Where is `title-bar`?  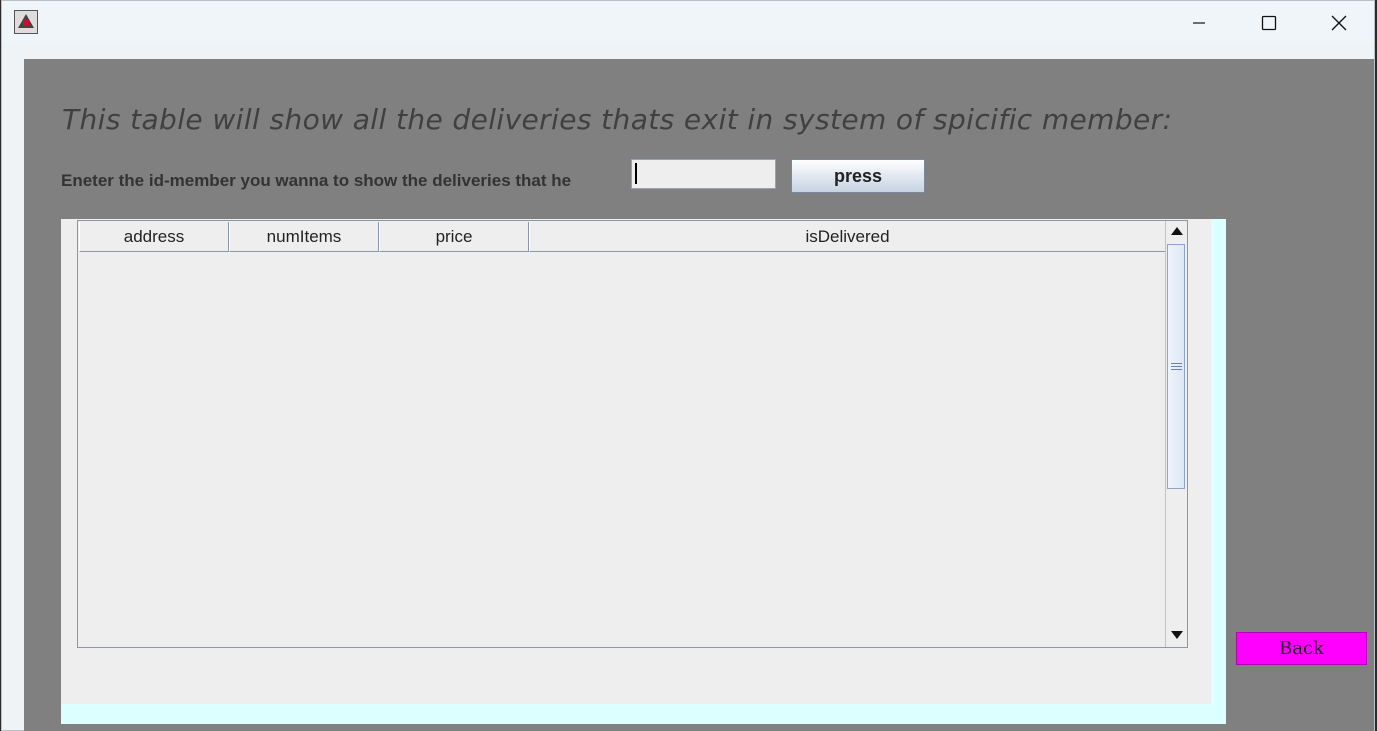 title-bar is located at coordinates (688, 22).